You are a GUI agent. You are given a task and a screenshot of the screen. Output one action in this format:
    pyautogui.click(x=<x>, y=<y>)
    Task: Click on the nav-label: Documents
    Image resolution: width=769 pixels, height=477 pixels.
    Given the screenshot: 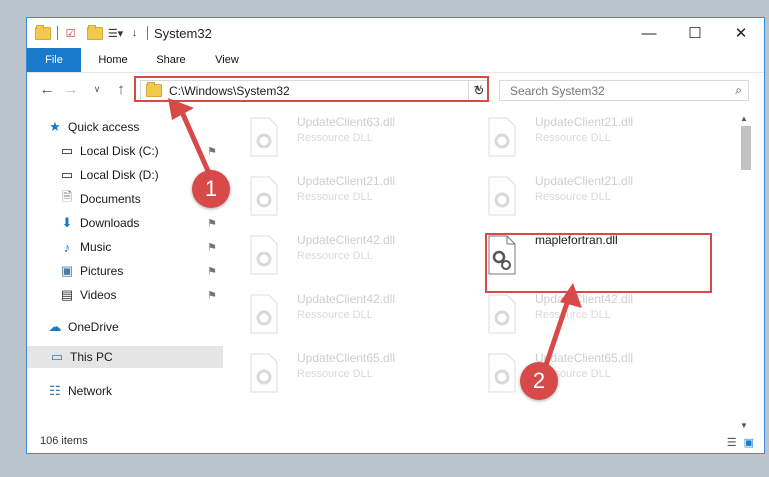 What is the action you would take?
    pyautogui.click(x=110, y=199)
    